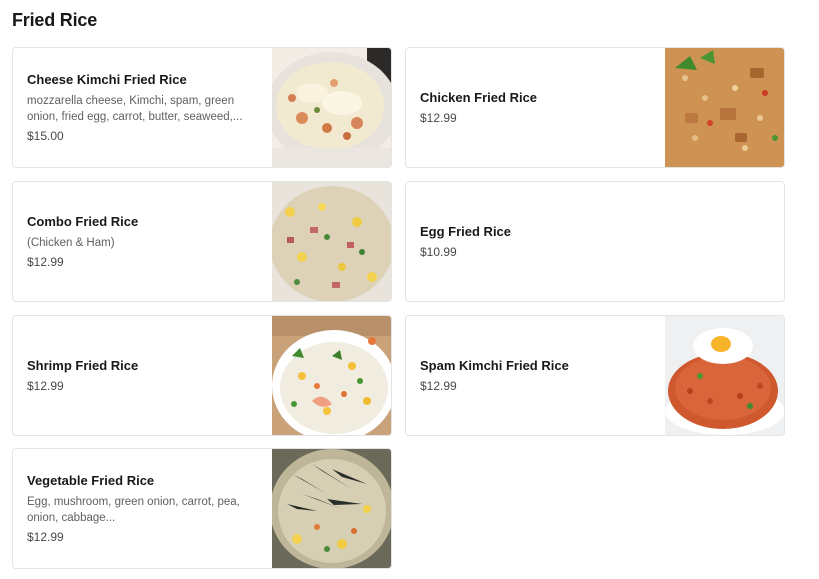  What do you see at coordinates (535, 375) in the screenshot?
I see `menu-item-info: Spam Kimchi Fried Rice $12.99` at bounding box center [535, 375].